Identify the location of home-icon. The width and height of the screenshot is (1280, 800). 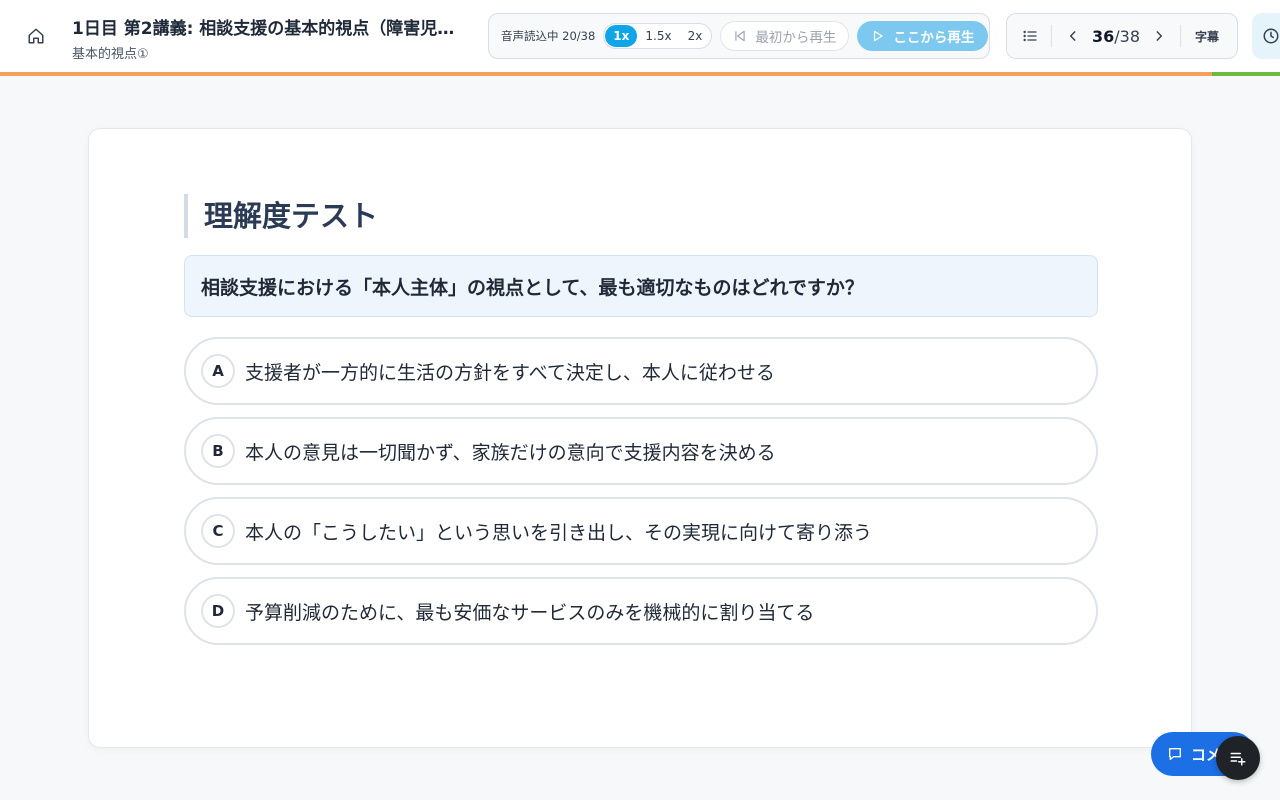
(36, 36).